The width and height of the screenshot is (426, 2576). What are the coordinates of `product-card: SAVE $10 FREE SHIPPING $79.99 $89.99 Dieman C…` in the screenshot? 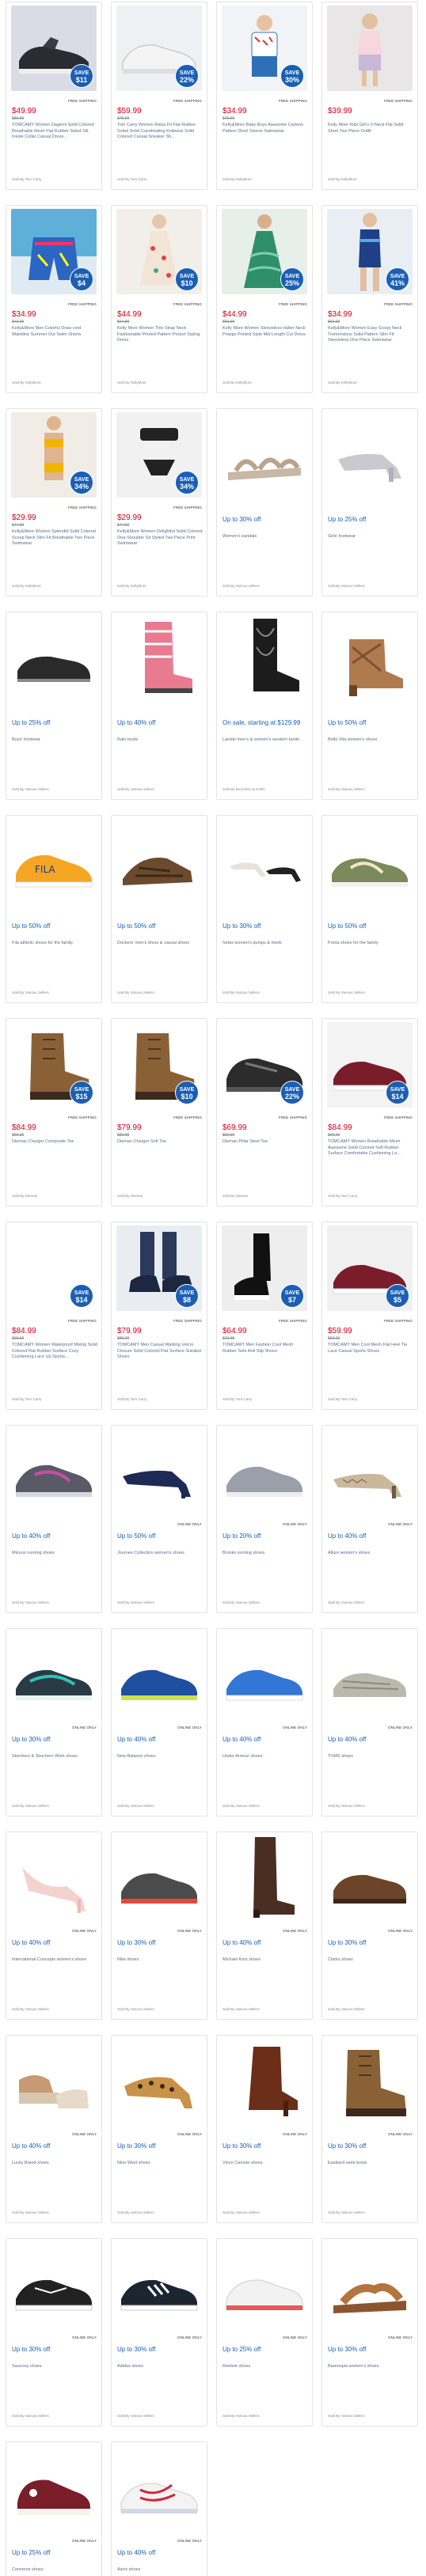 It's located at (159, 1112).